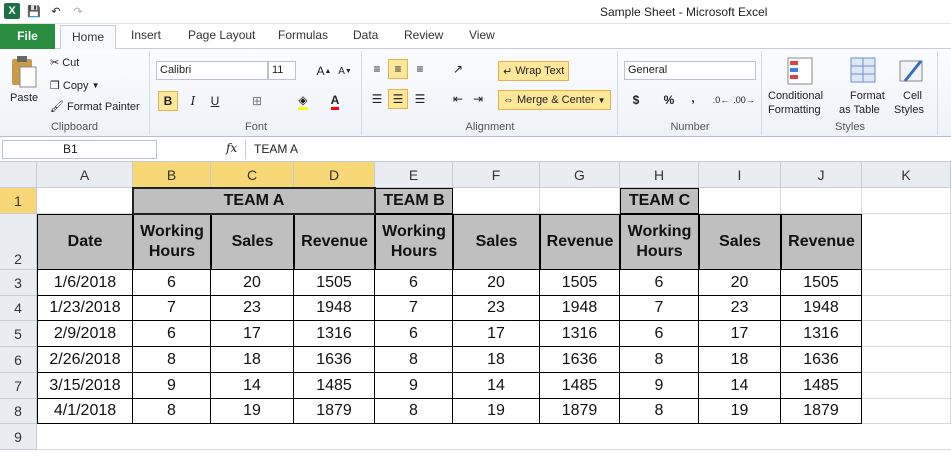 This screenshot has width=951, height=457. Describe the element at coordinates (345, 71) in the screenshot. I see `shrink-font-icon: A ▼` at that location.